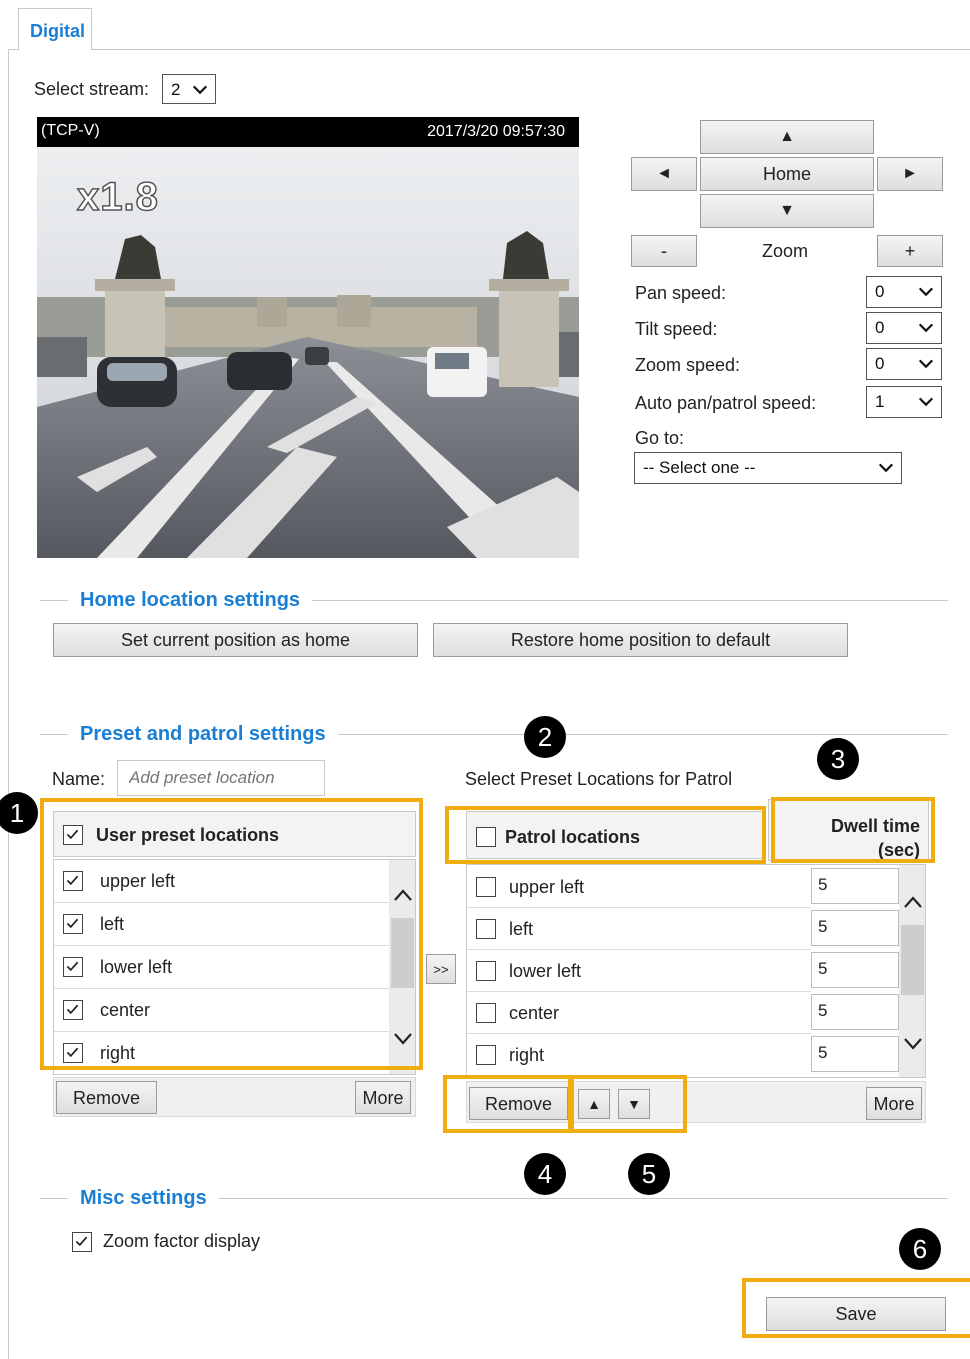 The width and height of the screenshot is (970, 1359). I want to click on badge-2: 2, so click(545, 737).